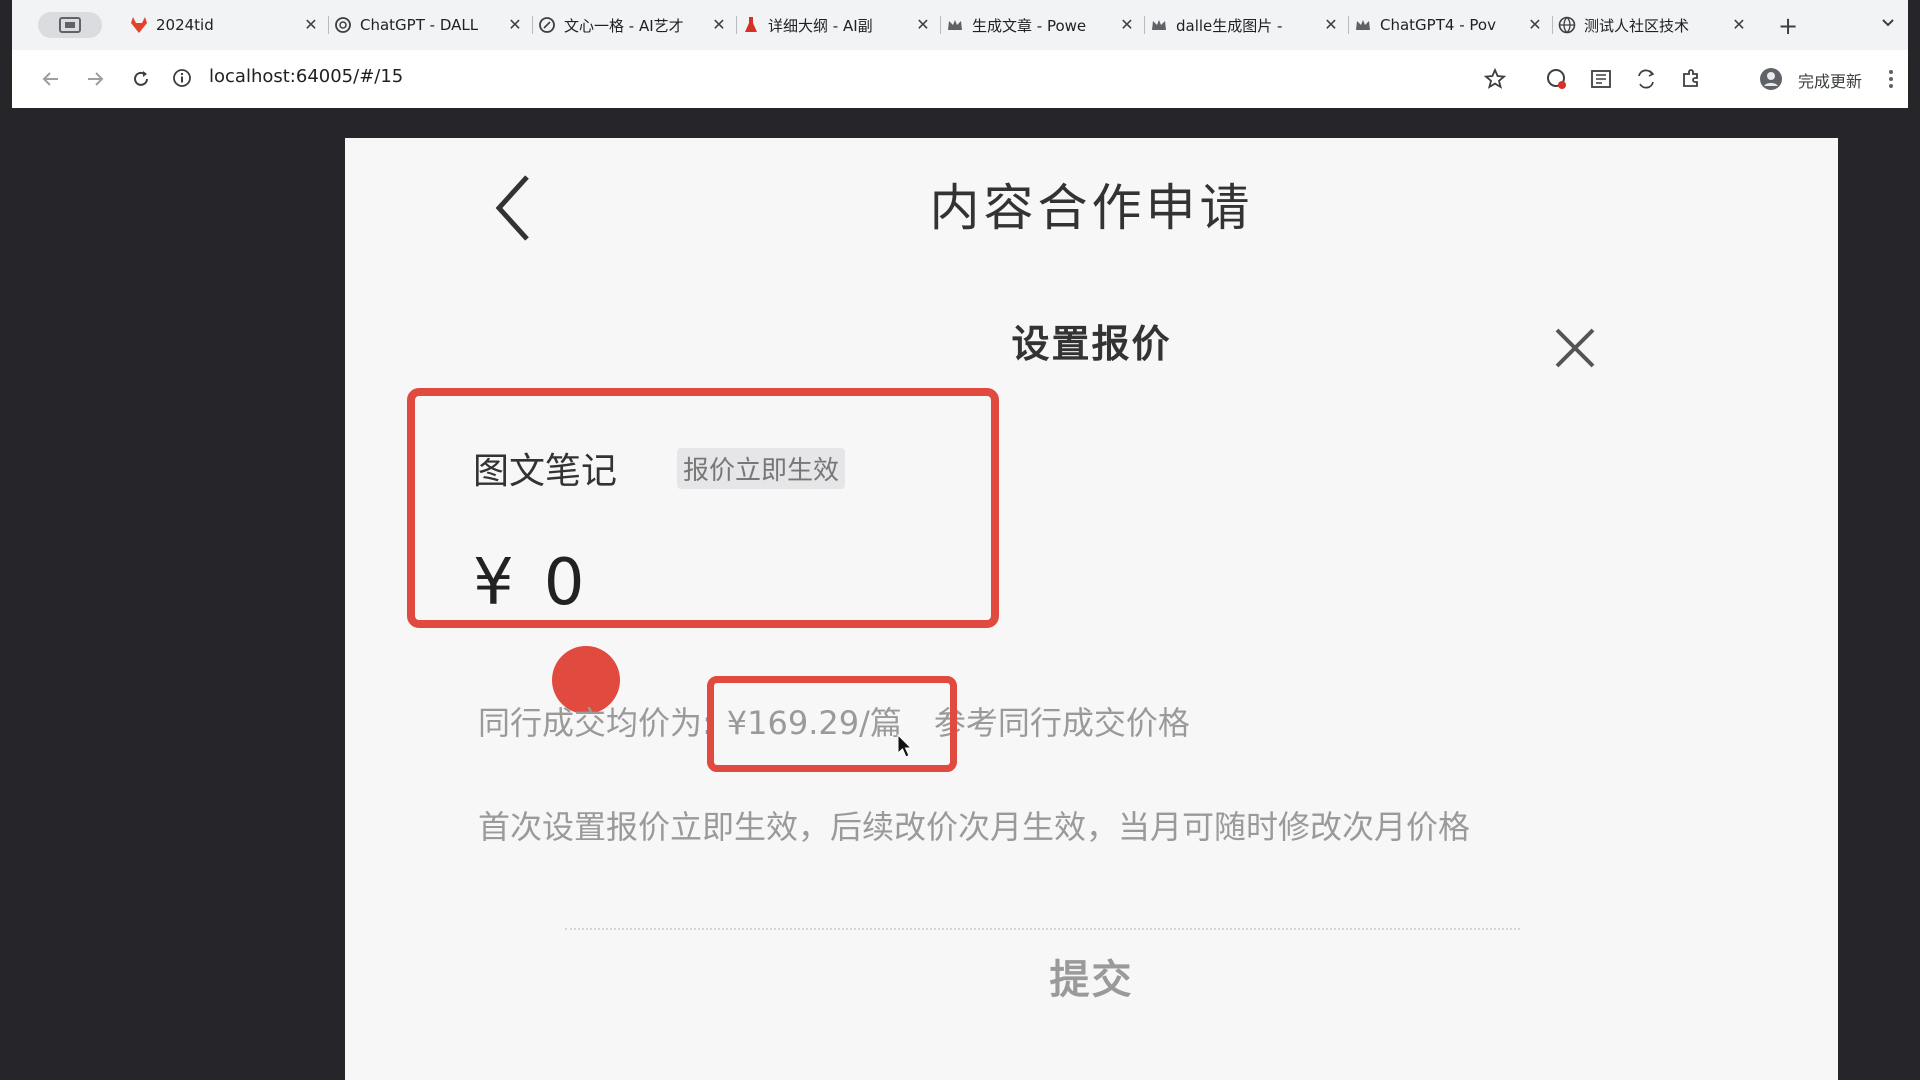 This screenshot has width=1920, height=1080. I want to click on tab-label: 2024tid, so click(185, 25).